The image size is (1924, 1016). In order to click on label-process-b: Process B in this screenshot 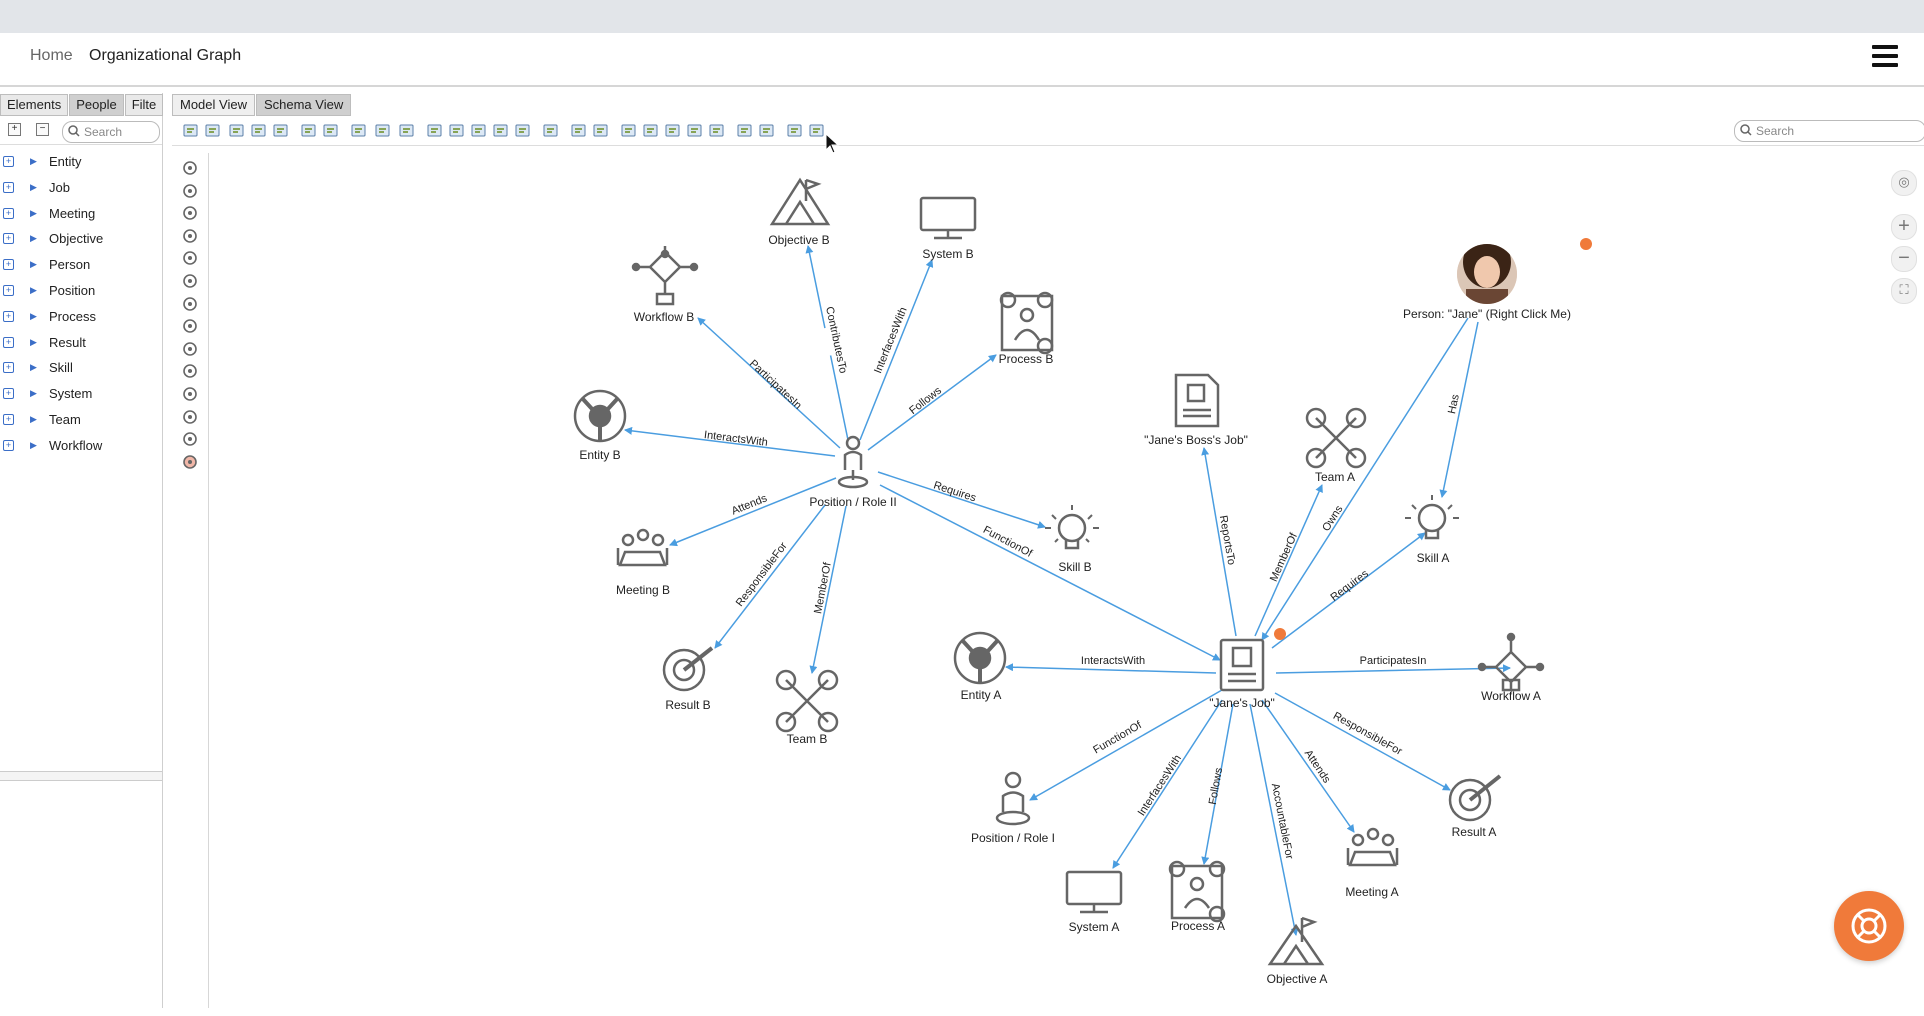, I will do `click(1026, 359)`.